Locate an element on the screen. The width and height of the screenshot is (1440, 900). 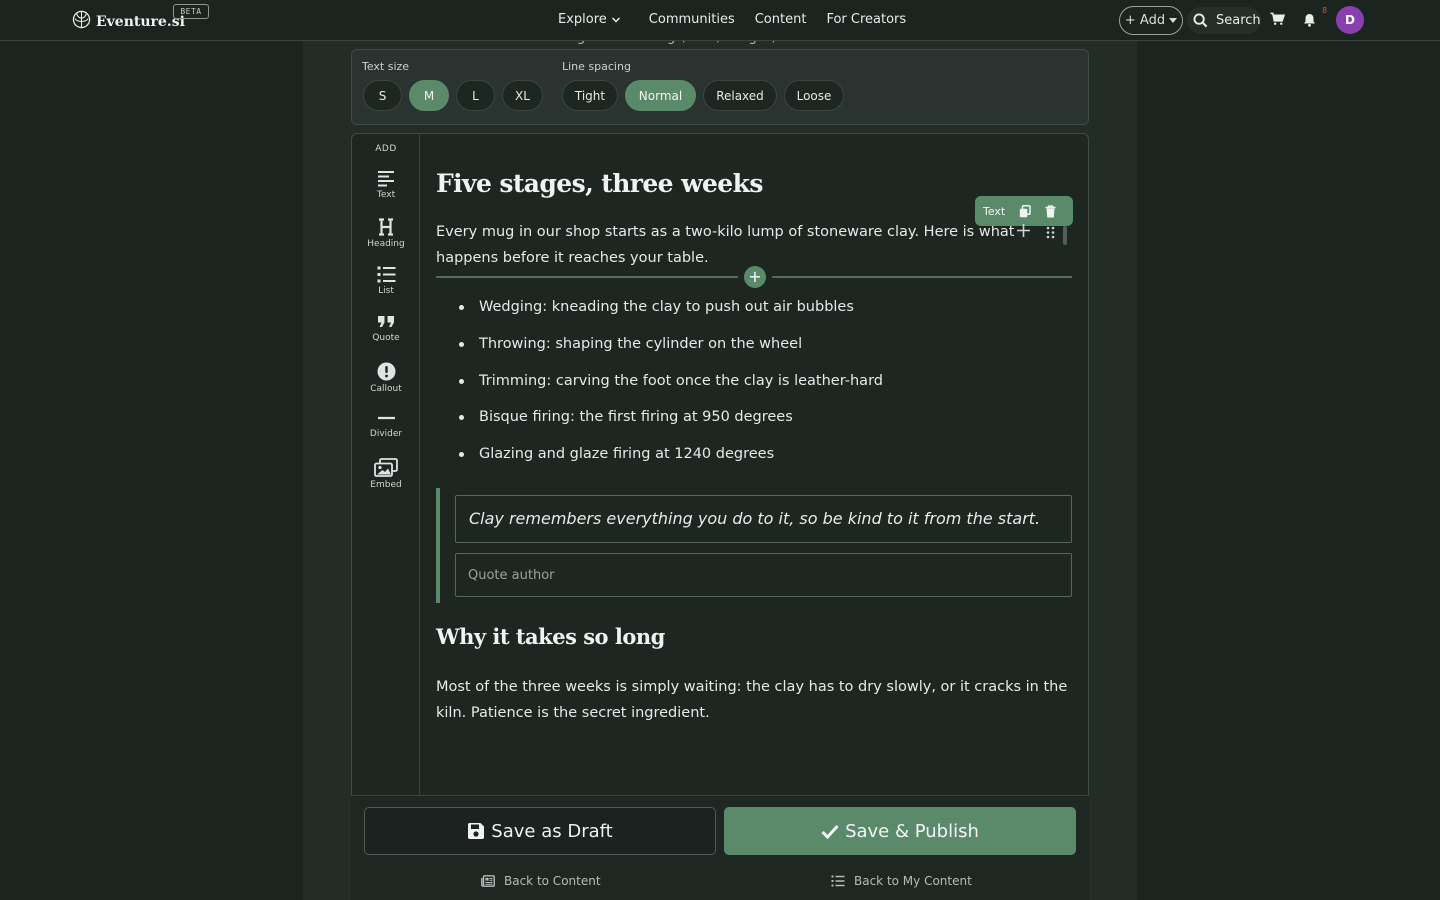
quote-accent-bar is located at coordinates (438, 545).